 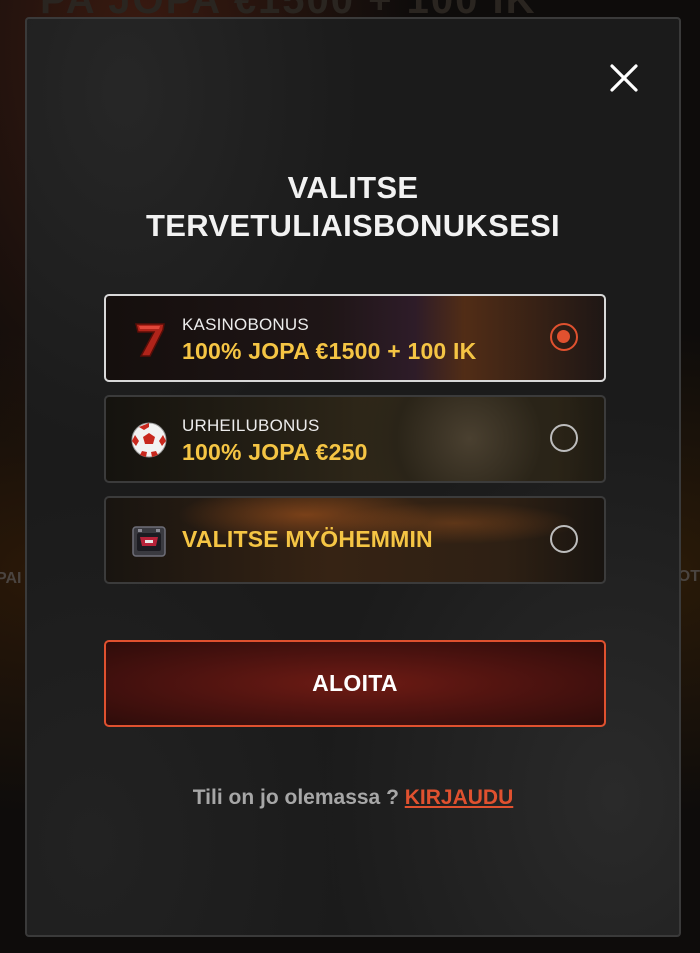 I want to click on soccer-ball-icon, so click(x=149, y=440).